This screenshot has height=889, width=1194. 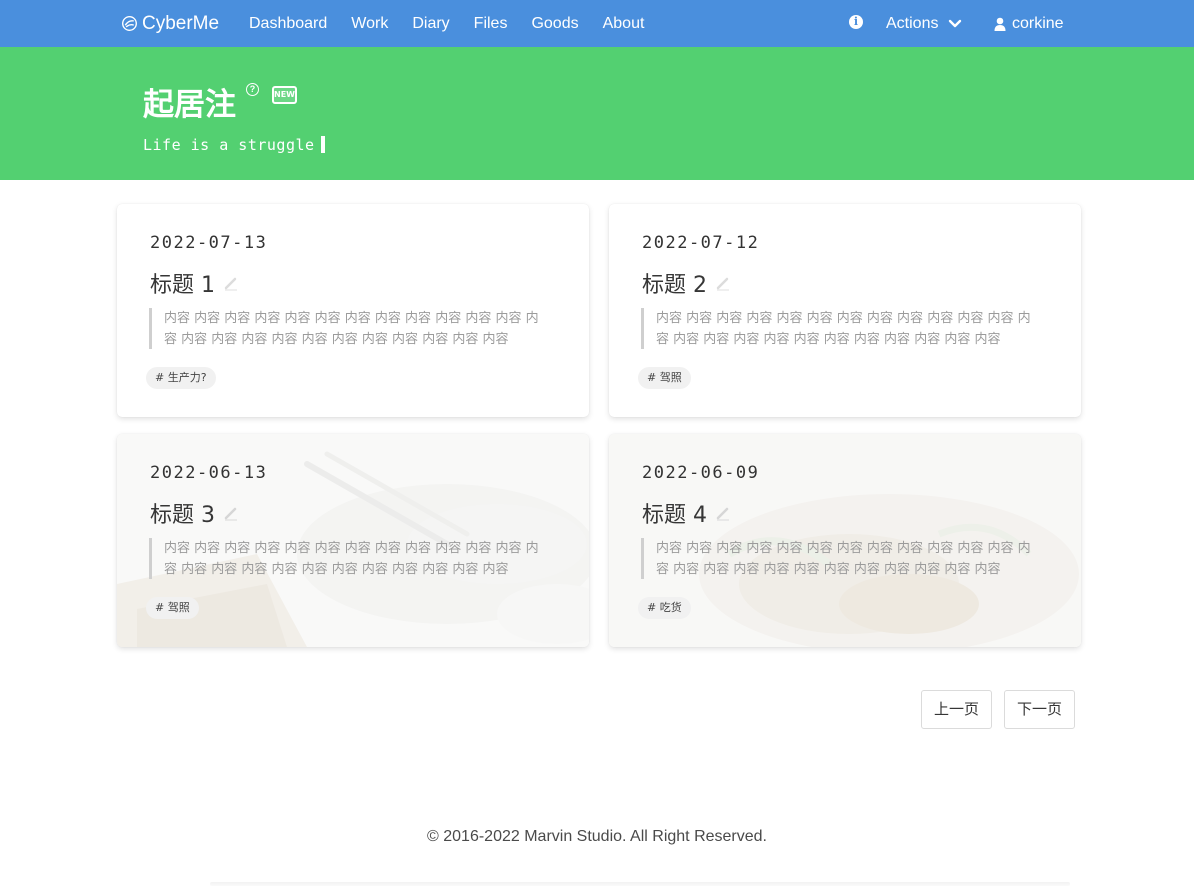 What do you see at coordinates (322, 144) in the screenshot?
I see `typing-cursor` at bounding box center [322, 144].